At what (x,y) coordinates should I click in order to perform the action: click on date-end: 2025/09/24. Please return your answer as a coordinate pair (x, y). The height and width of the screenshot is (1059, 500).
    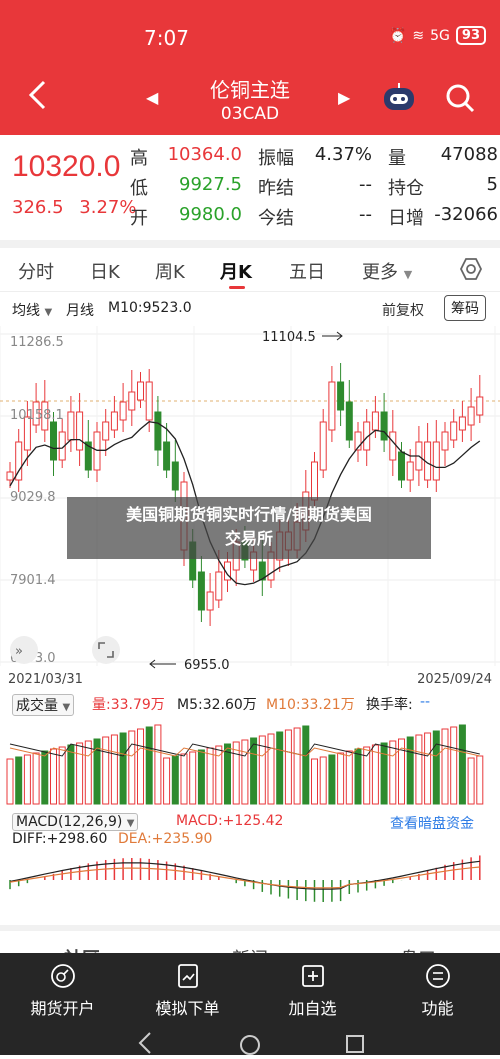
    Looking at the image, I should click on (454, 679).